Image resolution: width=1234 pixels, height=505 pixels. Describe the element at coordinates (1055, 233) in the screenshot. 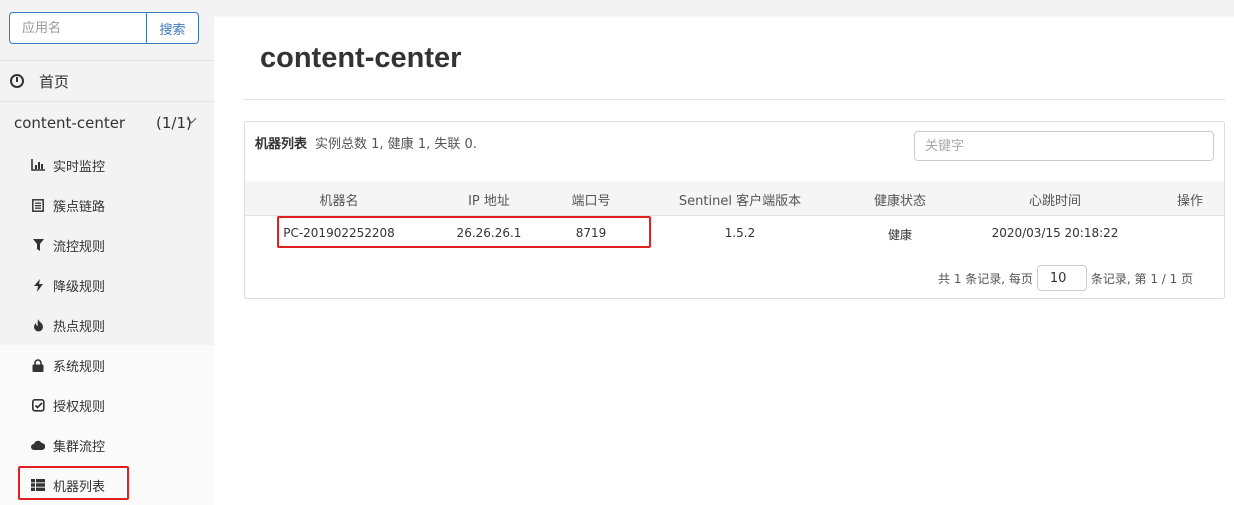

I see `cell-heartbeat-time: 2020/03/15 20:18:22` at that location.